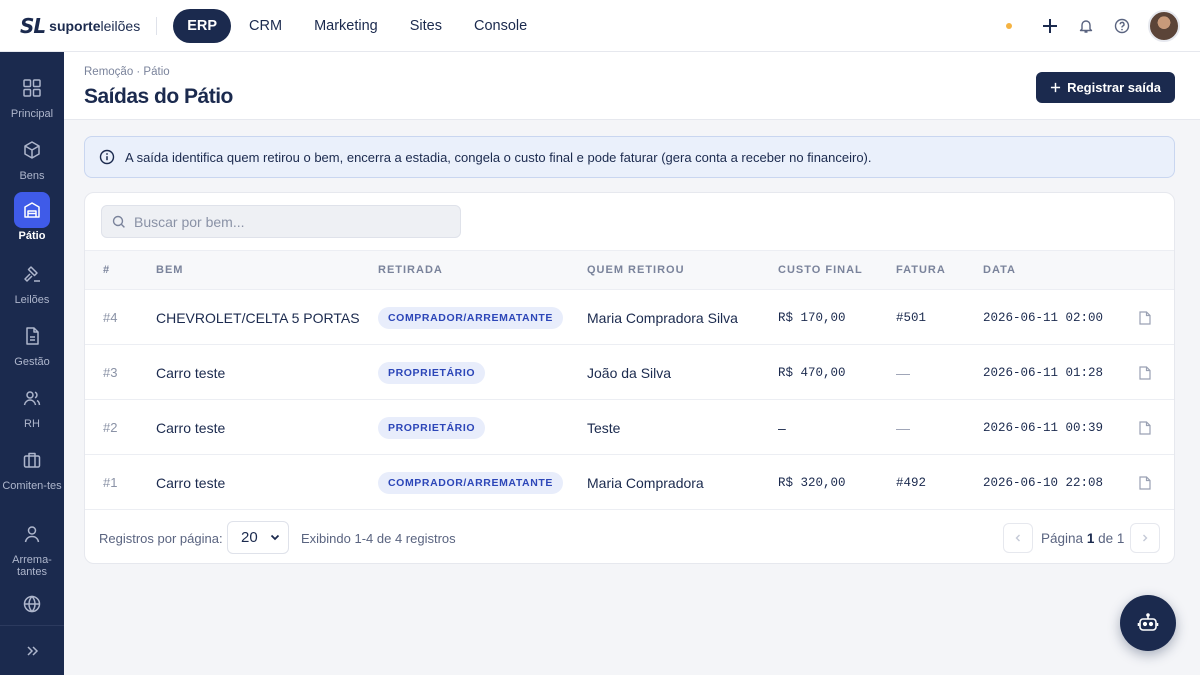  I want to click on sidebar-item-bens: Bens, so click(32, 157).